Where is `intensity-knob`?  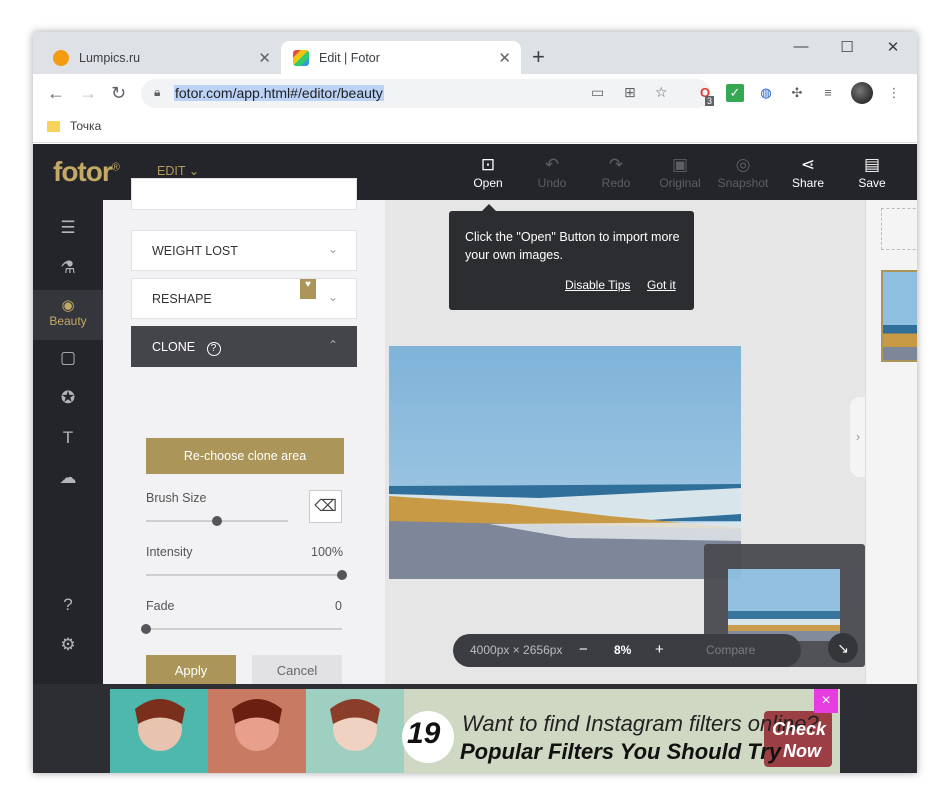 intensity-knob is located at coordinates (342, 575).